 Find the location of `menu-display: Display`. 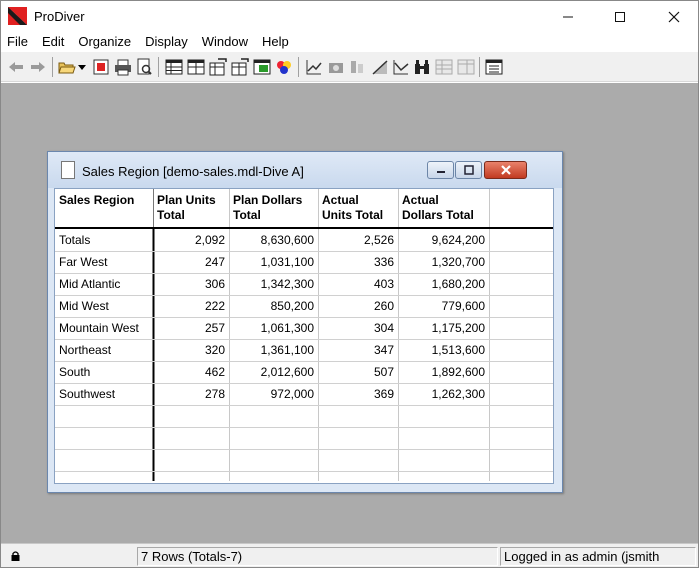

menu-display: Display is located at coordinates (166, 42).